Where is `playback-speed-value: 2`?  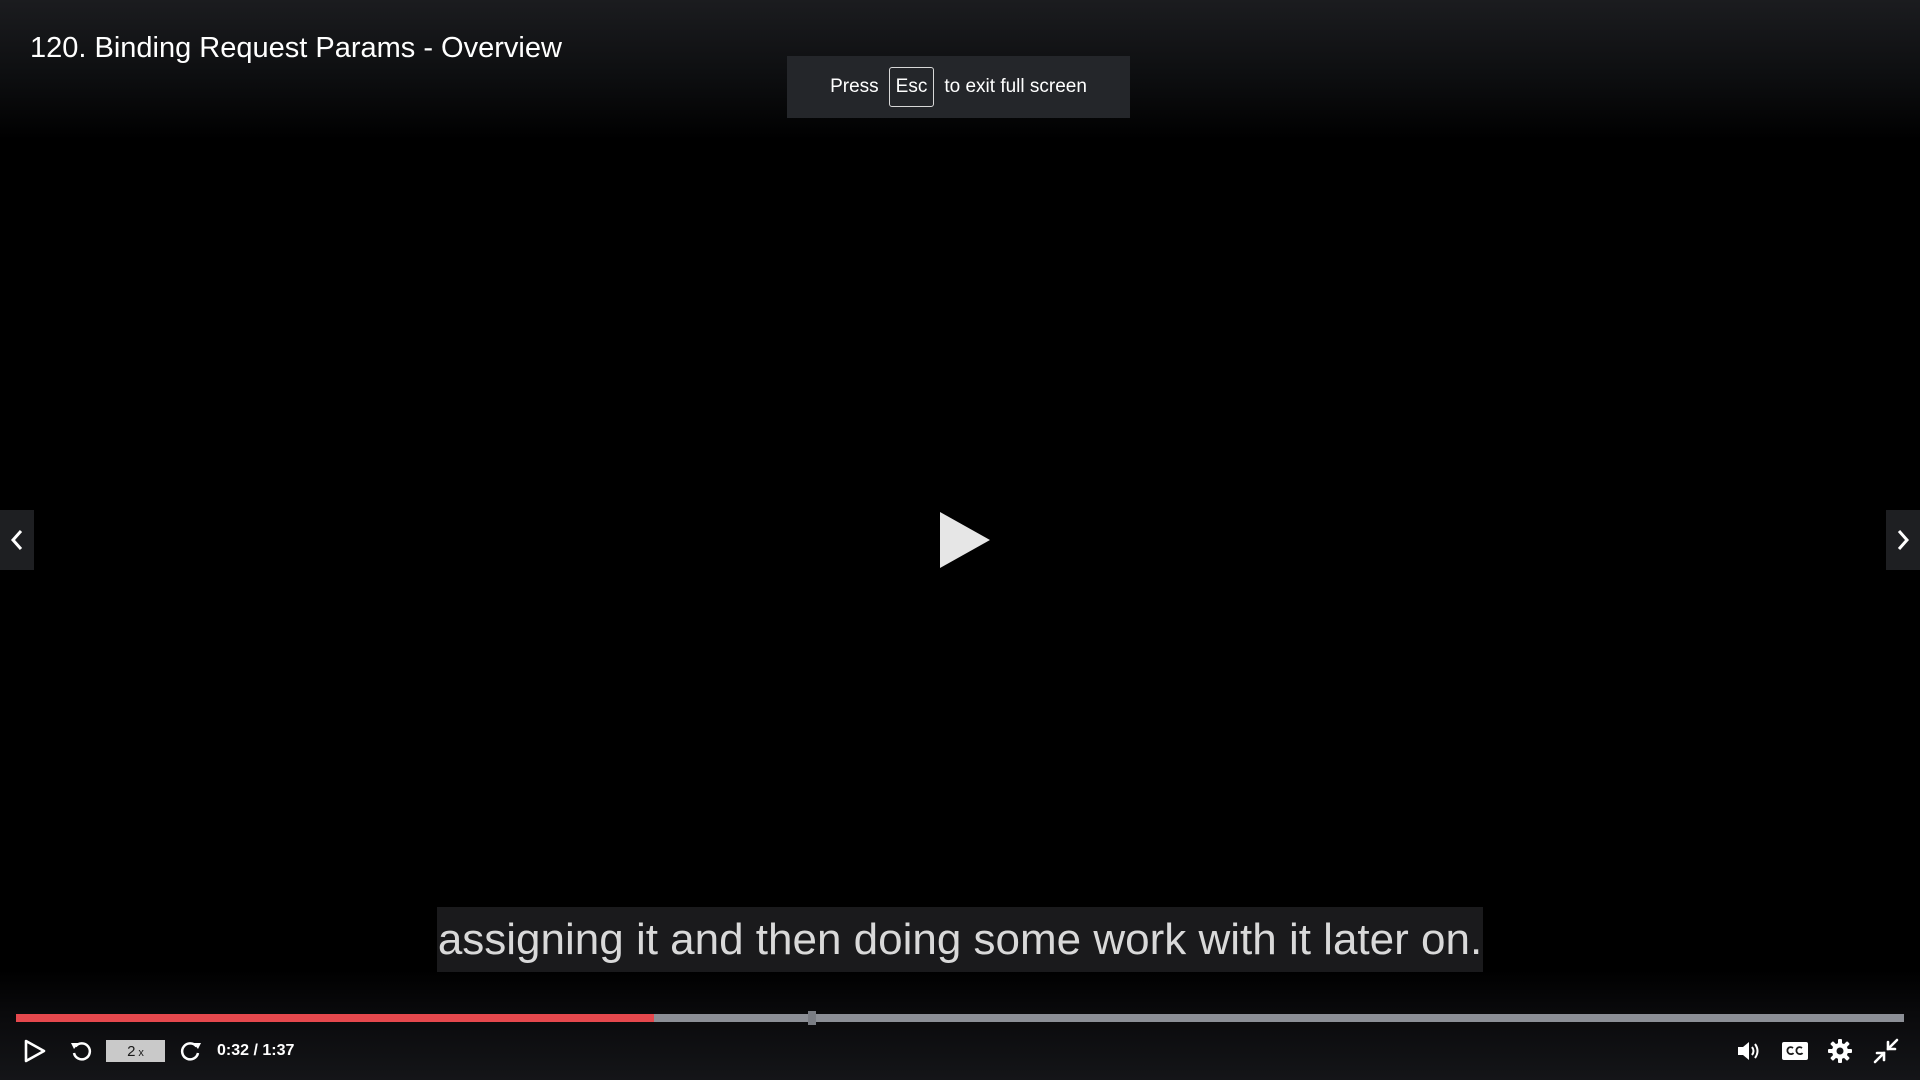
playback-speed-value: 2 is located at coordinates (131, 1051).